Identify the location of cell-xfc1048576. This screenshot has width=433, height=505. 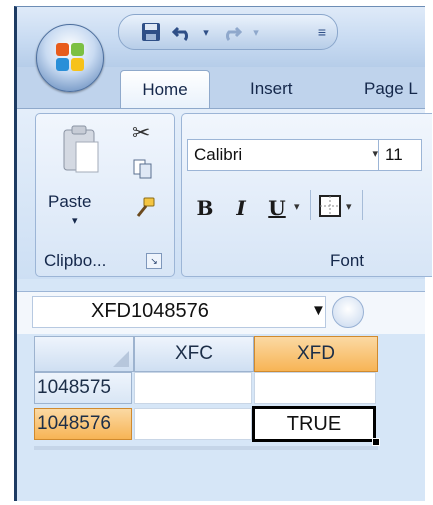
(193, 424).